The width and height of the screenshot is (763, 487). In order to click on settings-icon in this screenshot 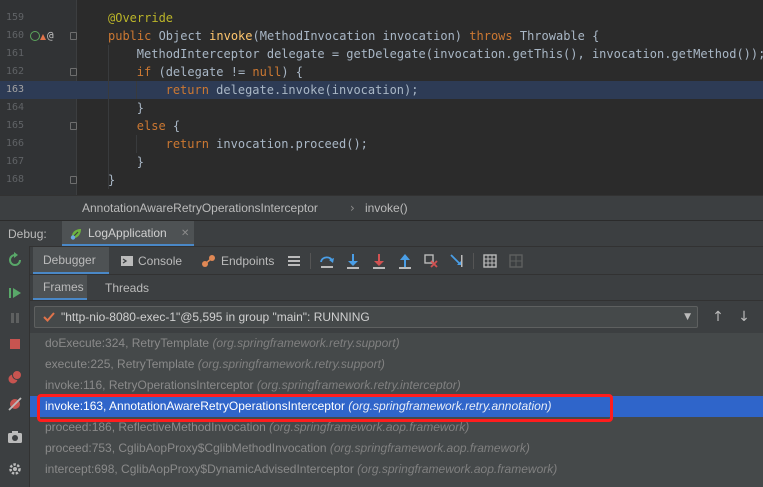, I will do `click(15, 469)`.